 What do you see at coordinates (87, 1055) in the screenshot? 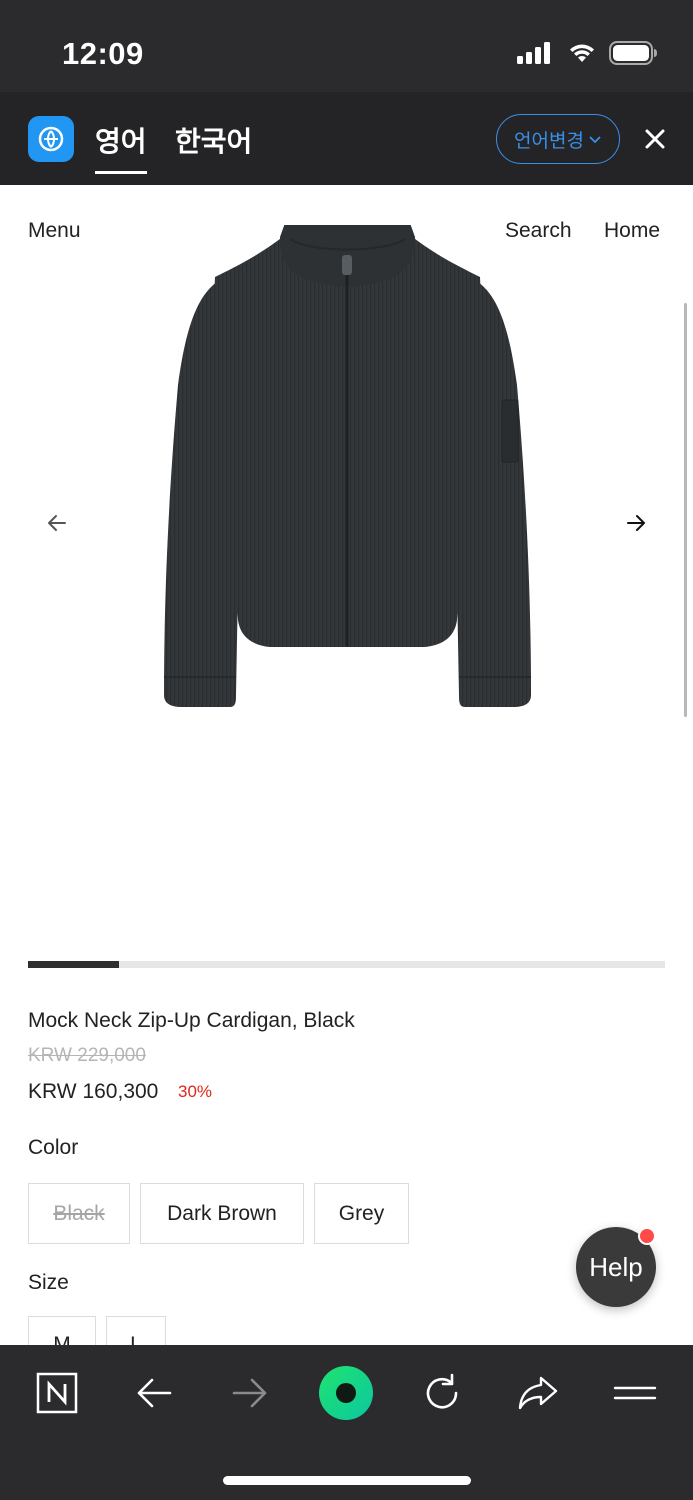
I see `original-price: KRW 229,000` at bounding box center [87, 1055].